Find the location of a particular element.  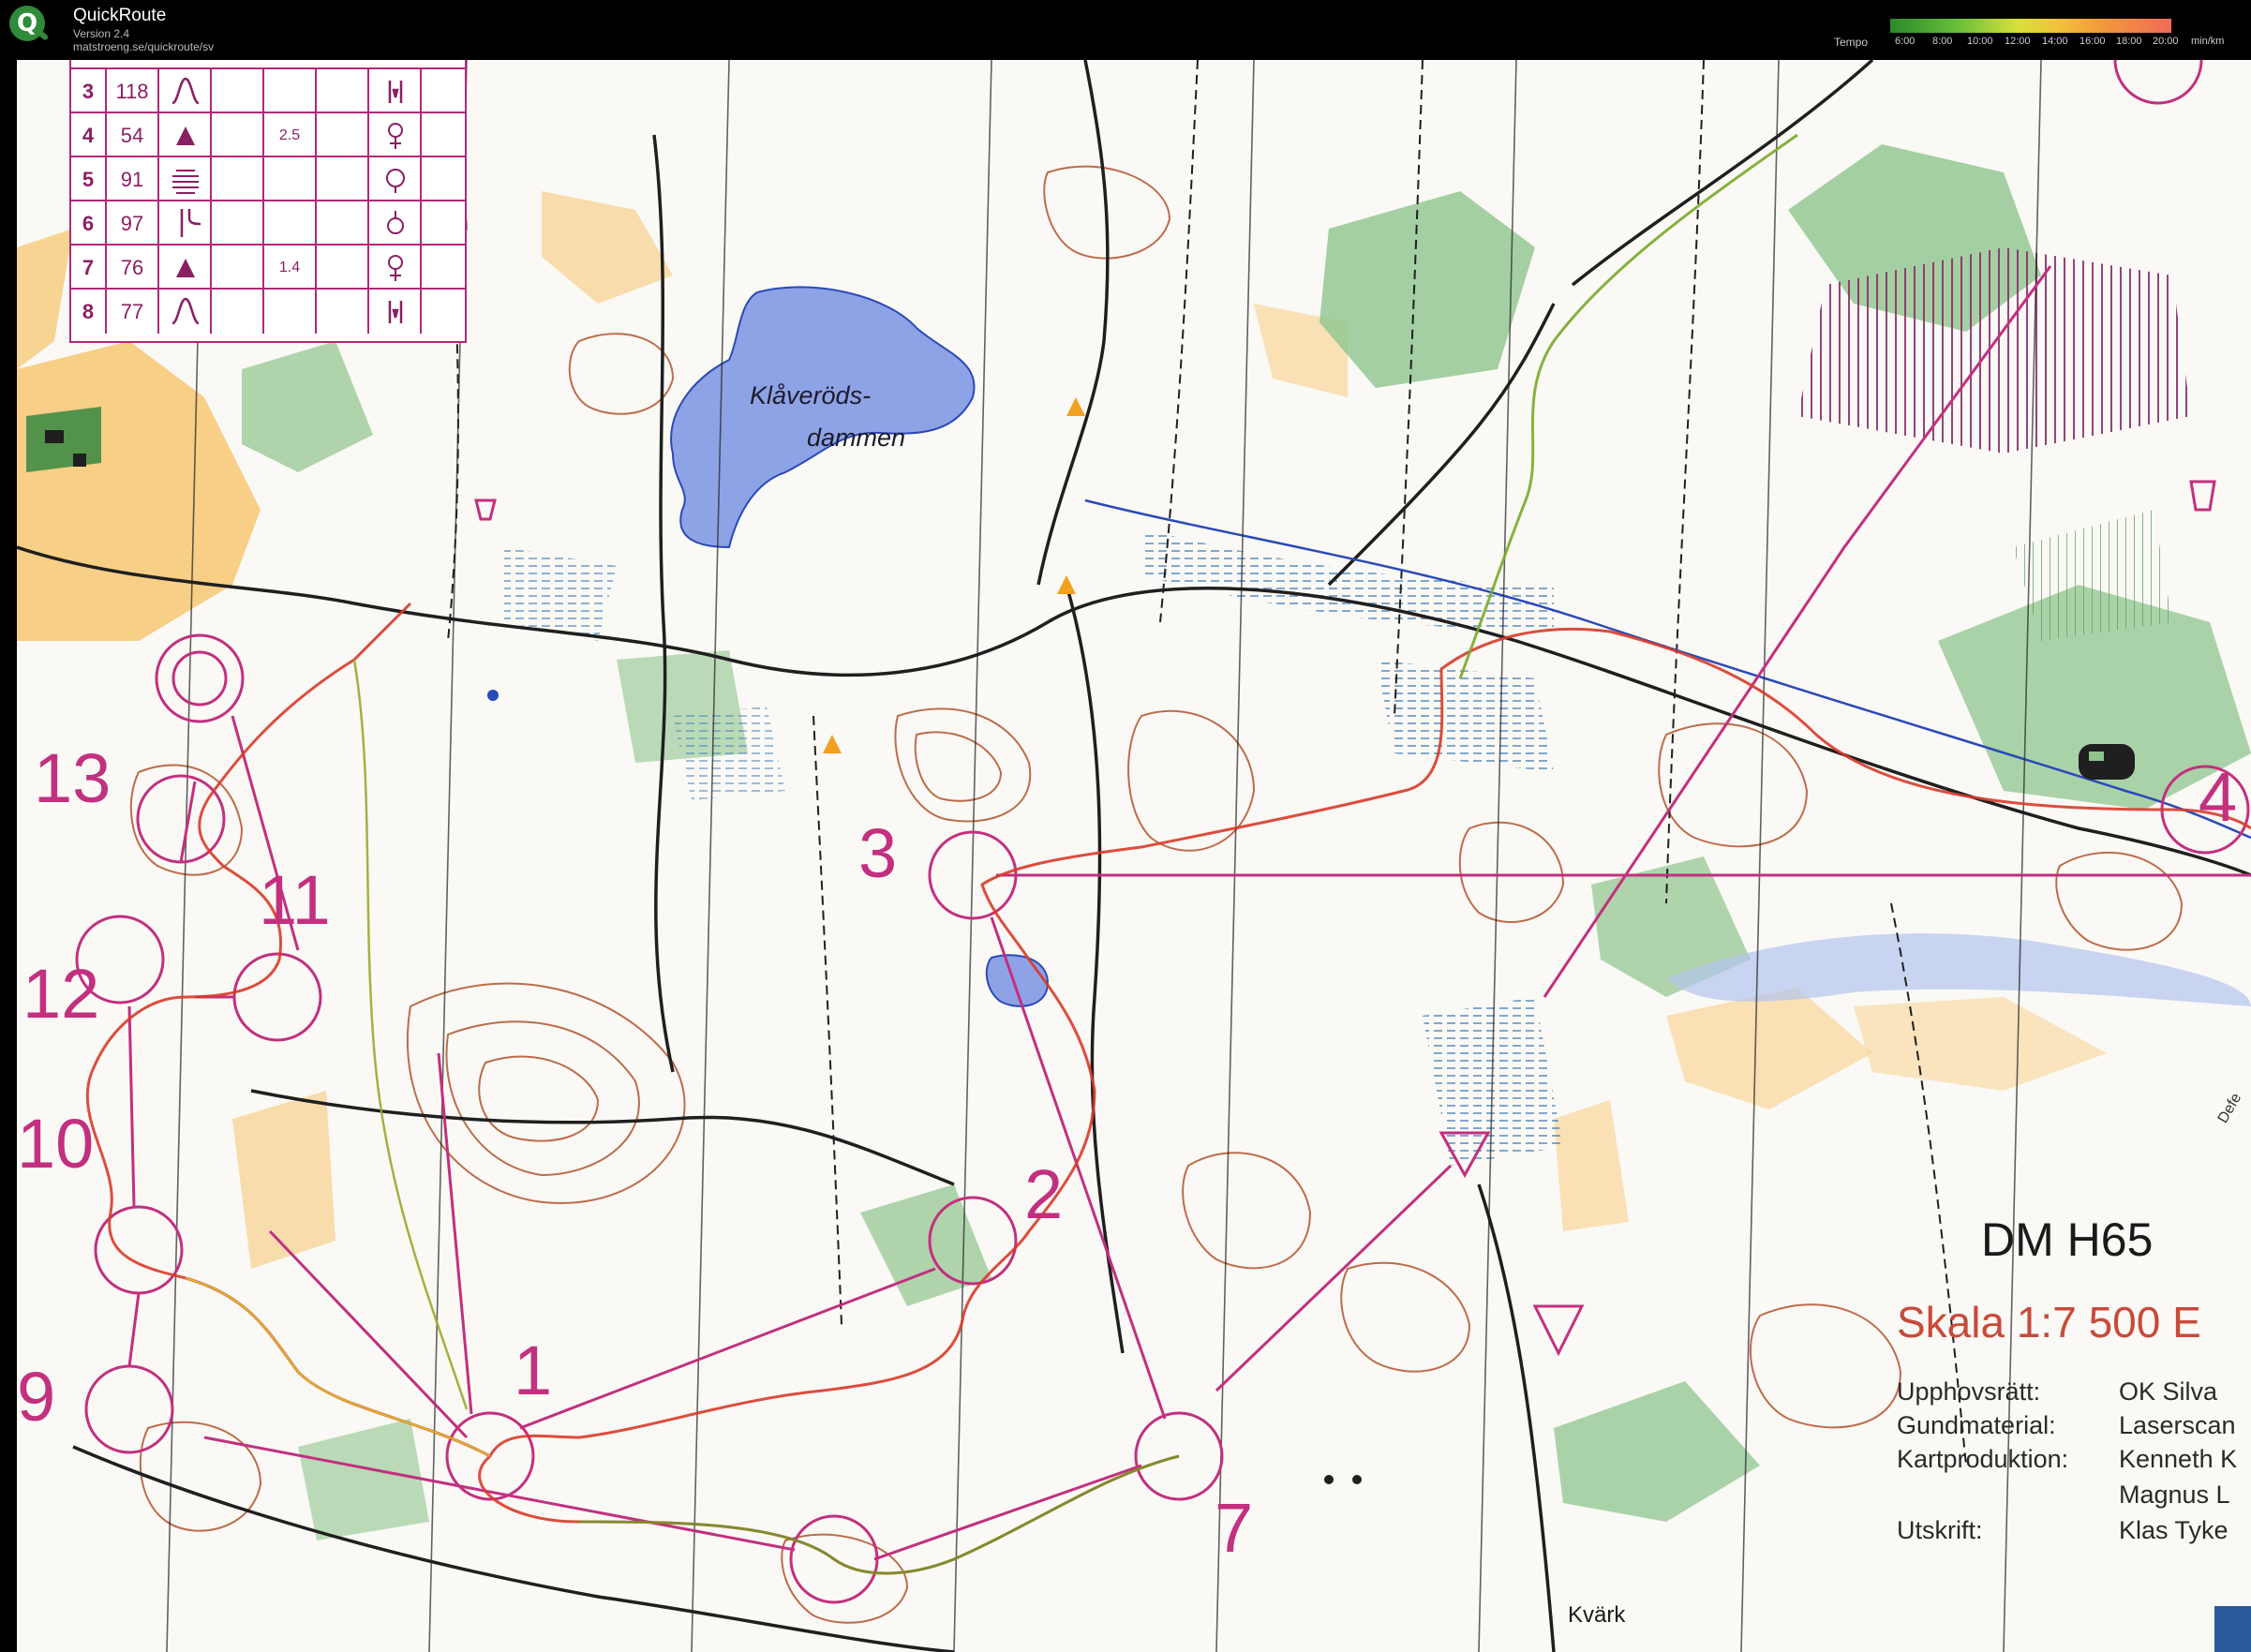

tempo-legend-label: Tempo is located at coordinates (1851, 42).